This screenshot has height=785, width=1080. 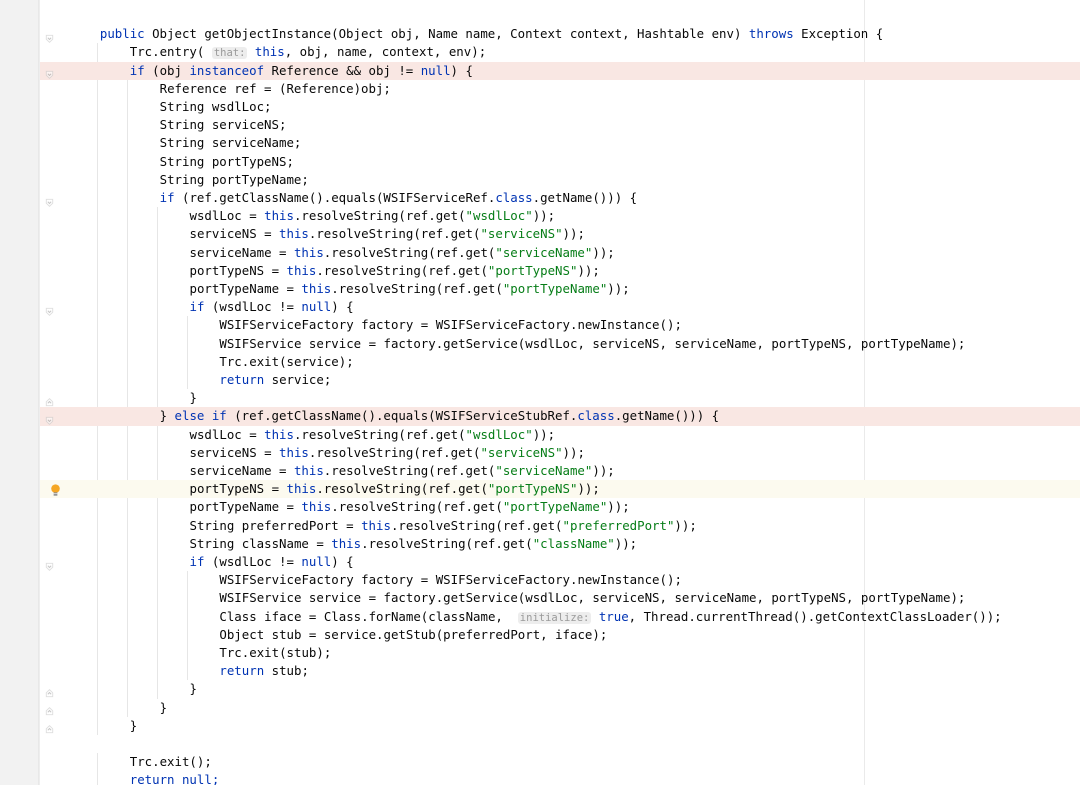 I want to click on fold-region-line, so click(x=39, y=392).